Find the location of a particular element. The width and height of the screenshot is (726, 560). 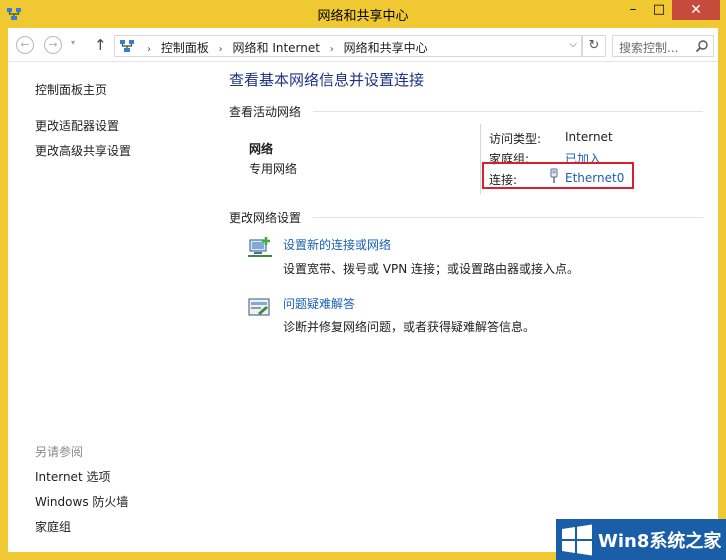

sidebar-link-homegroup: 家庭组 is located at coordinates (53, 526).